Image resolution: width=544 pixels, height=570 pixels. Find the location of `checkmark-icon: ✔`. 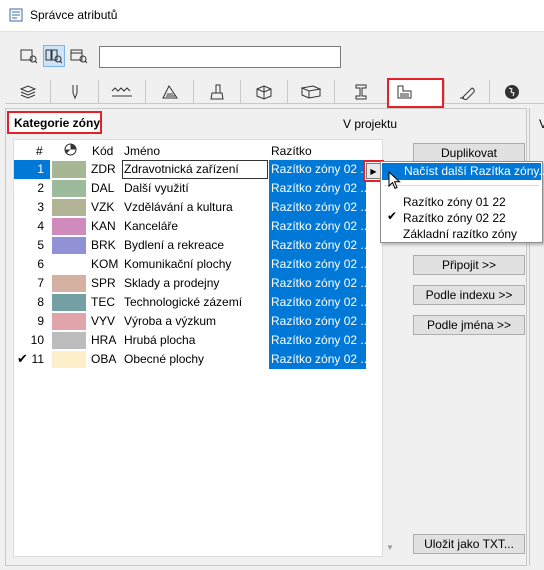

checkmark-icon: ✔ is located at coordinates (392, 216).